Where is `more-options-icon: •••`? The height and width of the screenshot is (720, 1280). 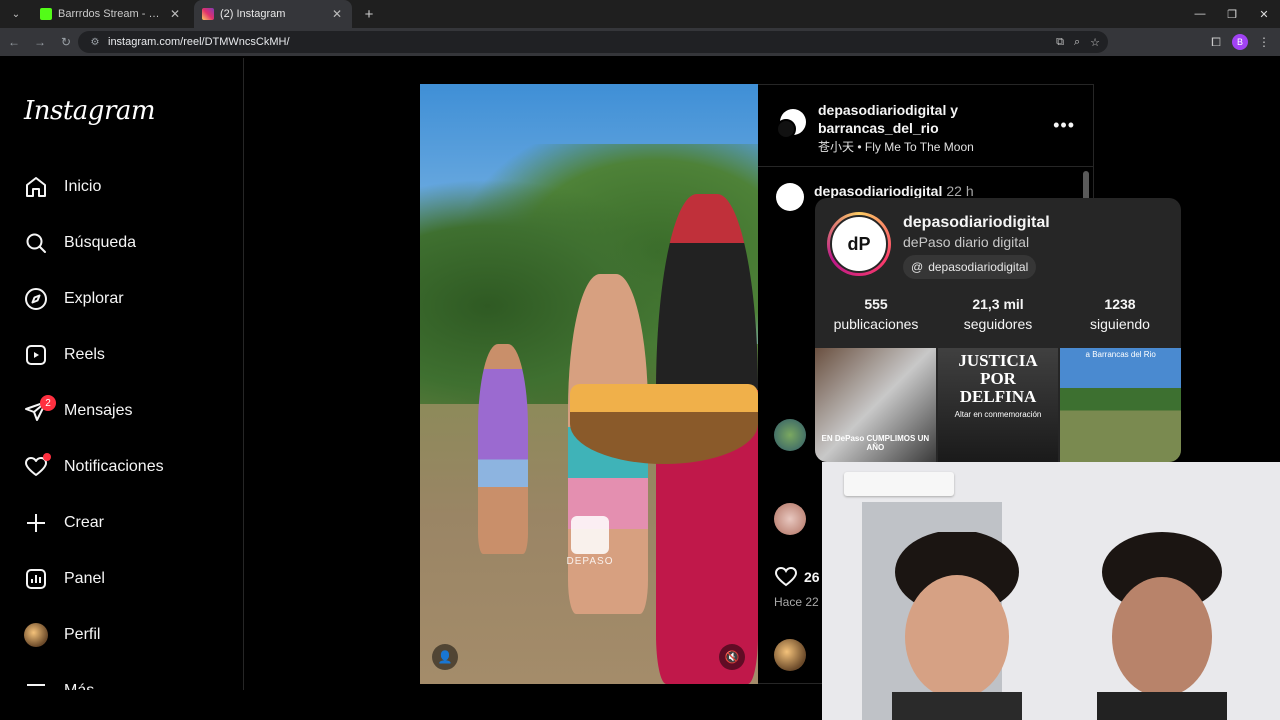
more-options-icon: ••• is located at coordinates (1064, 125).